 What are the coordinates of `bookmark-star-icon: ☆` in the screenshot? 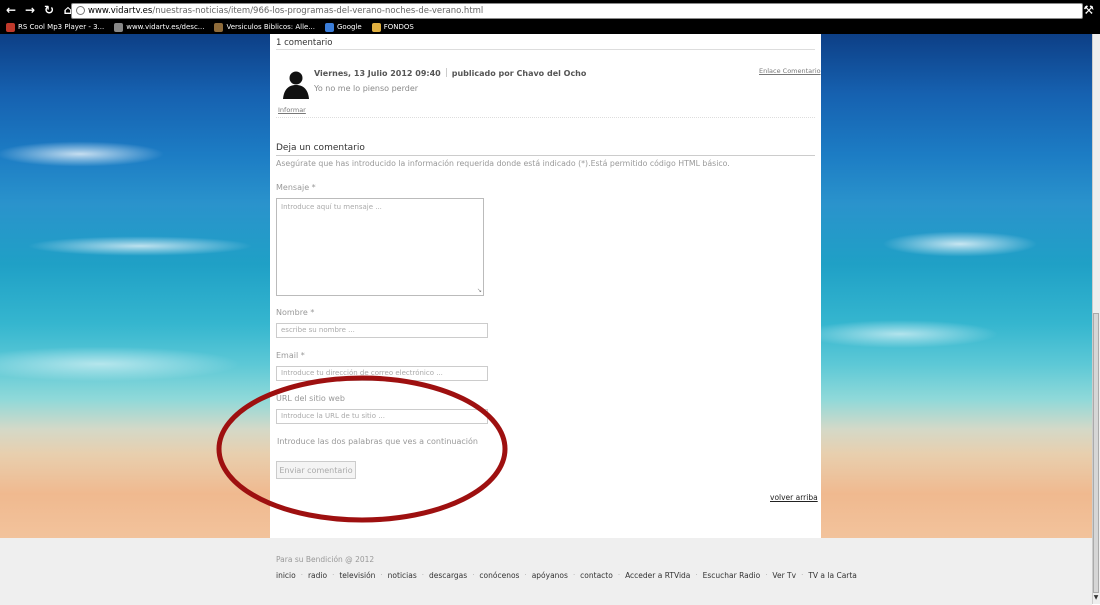 It's located at (1072, 10).